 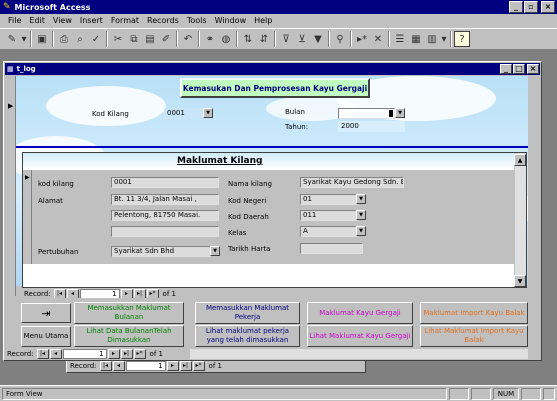 I want to click on filter-by-form-icon: ⊻, so click(x=302, y=39).